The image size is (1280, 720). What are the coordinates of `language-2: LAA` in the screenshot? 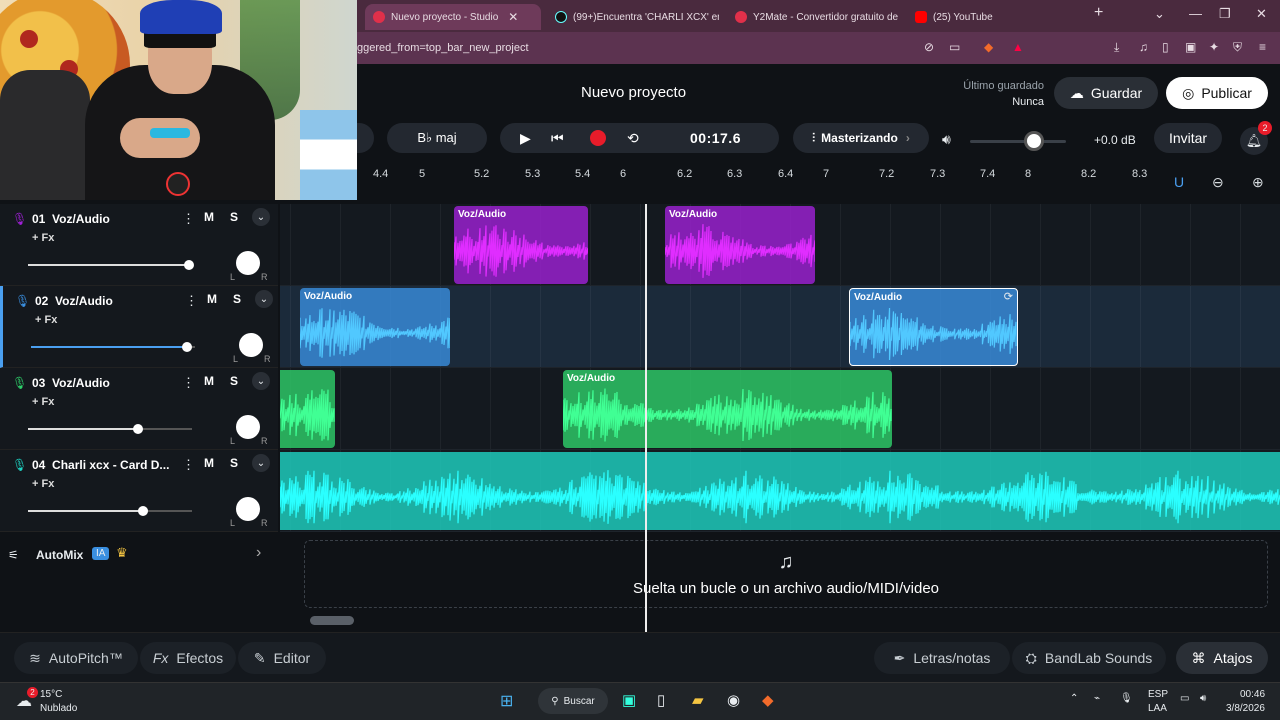 It's located at (1157, 708).